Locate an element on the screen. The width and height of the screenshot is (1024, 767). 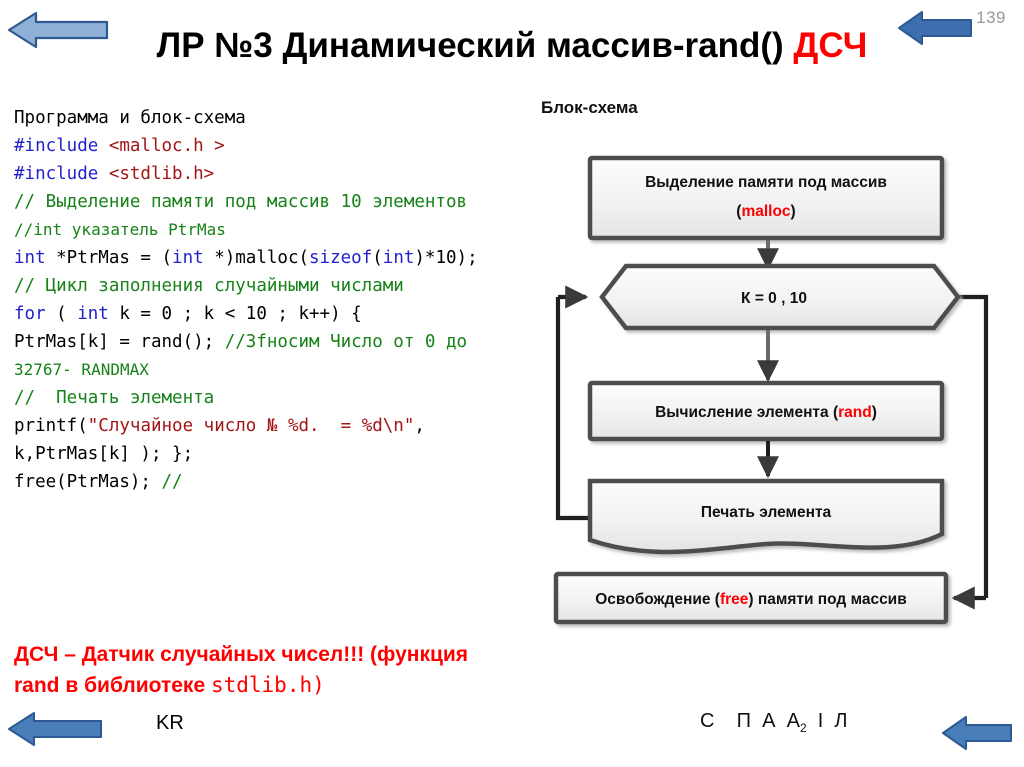
dsch-note-line-1: ДСЧ – Датчик случайных чисел!!! (функция is located at coordinates (241, 654).